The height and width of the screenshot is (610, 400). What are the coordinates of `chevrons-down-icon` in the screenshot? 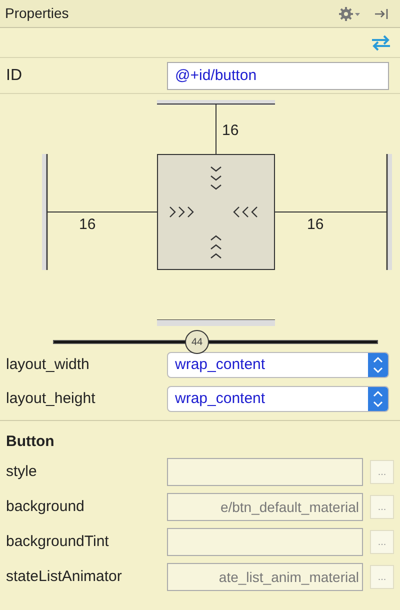 It's located at (216, 179).